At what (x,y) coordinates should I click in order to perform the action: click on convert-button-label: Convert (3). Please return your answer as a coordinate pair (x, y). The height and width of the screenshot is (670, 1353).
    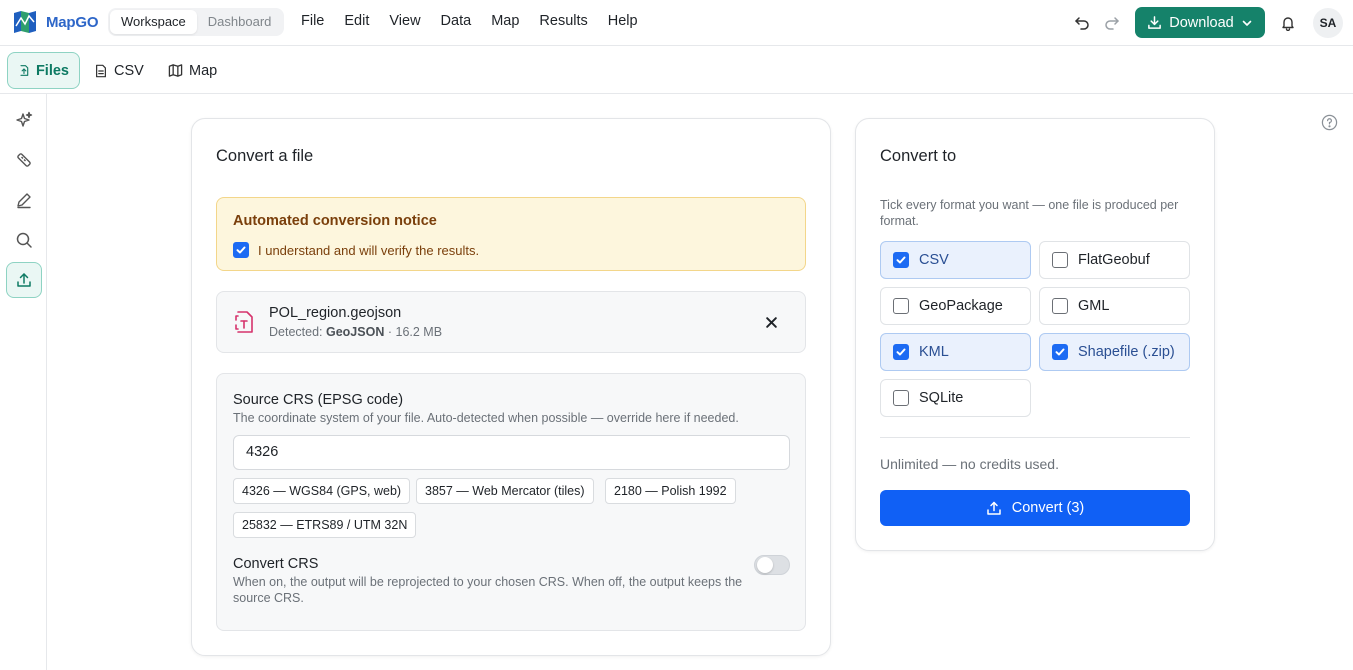
    Looking at the image, I should click on (1048, 508).